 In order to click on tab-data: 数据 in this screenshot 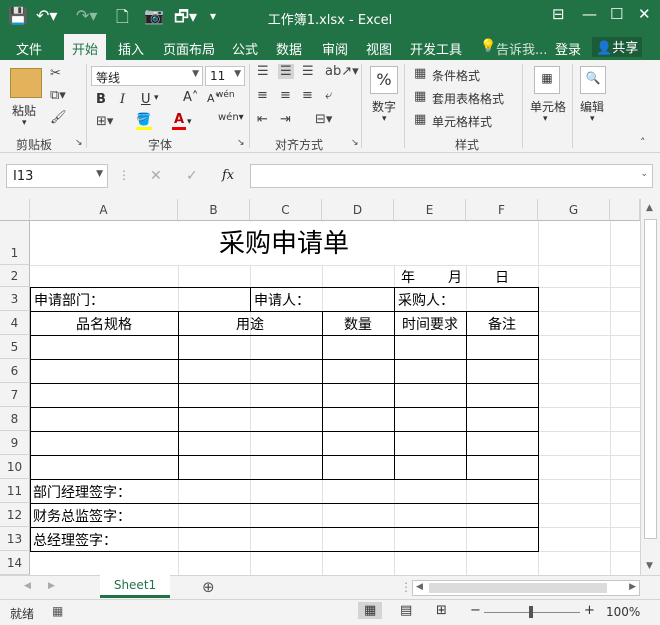, I will do `click(289, 48)`.